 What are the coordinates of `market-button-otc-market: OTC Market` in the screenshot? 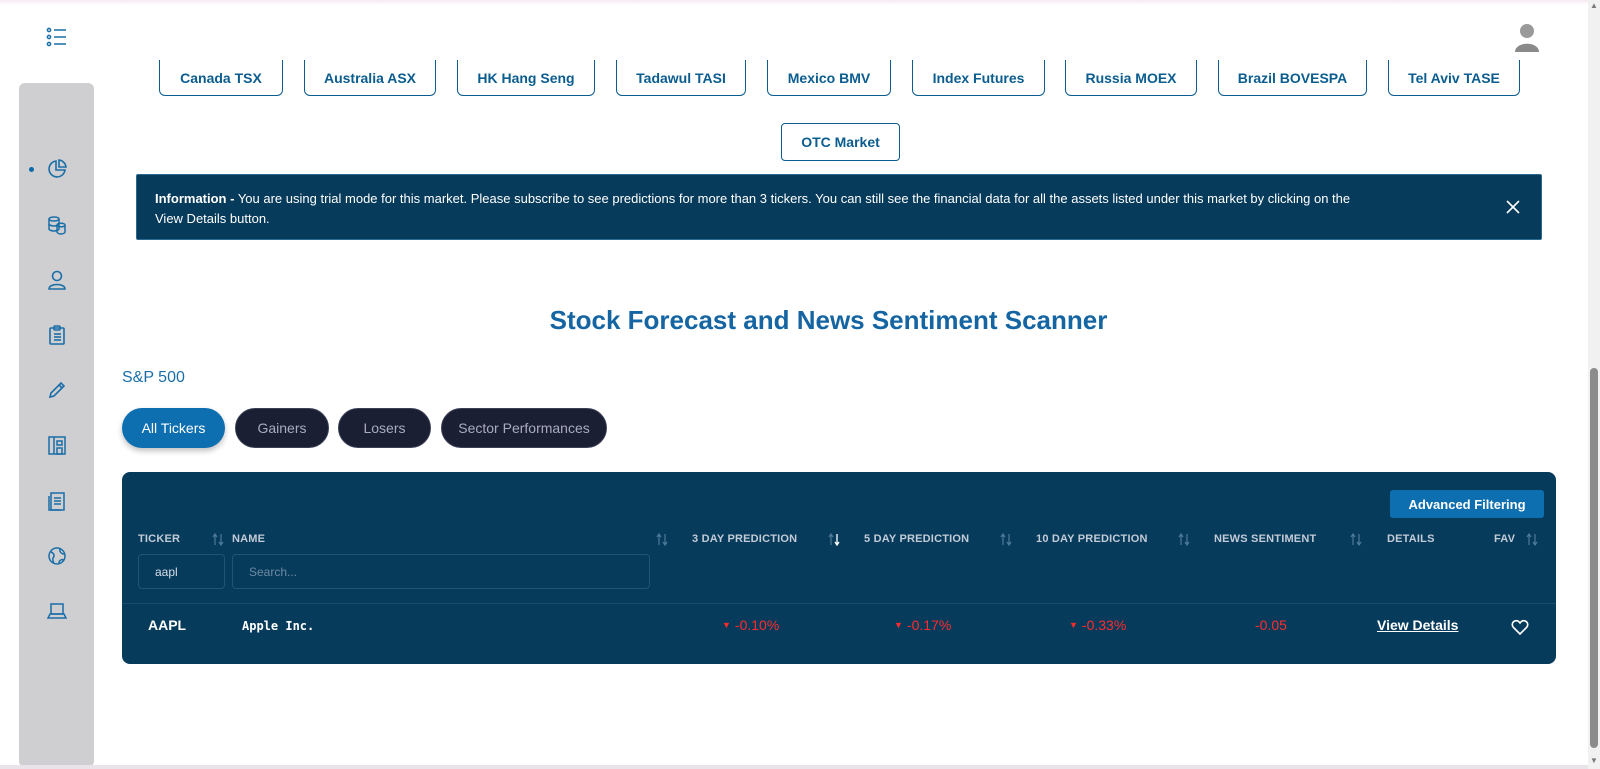 It's located at (840, 142).